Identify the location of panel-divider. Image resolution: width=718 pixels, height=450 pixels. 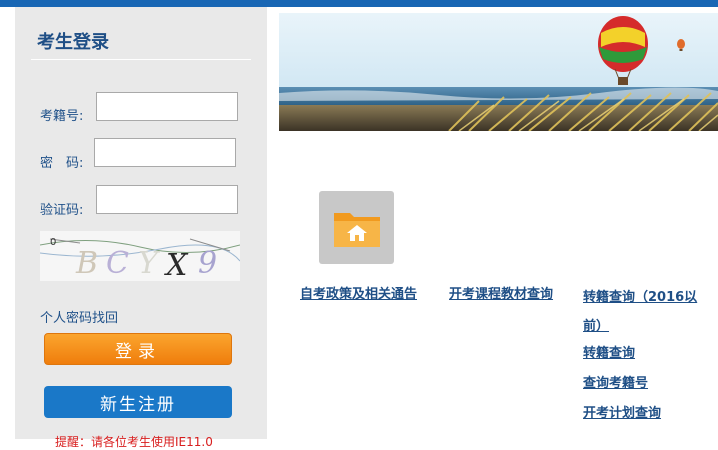
(141, 59).